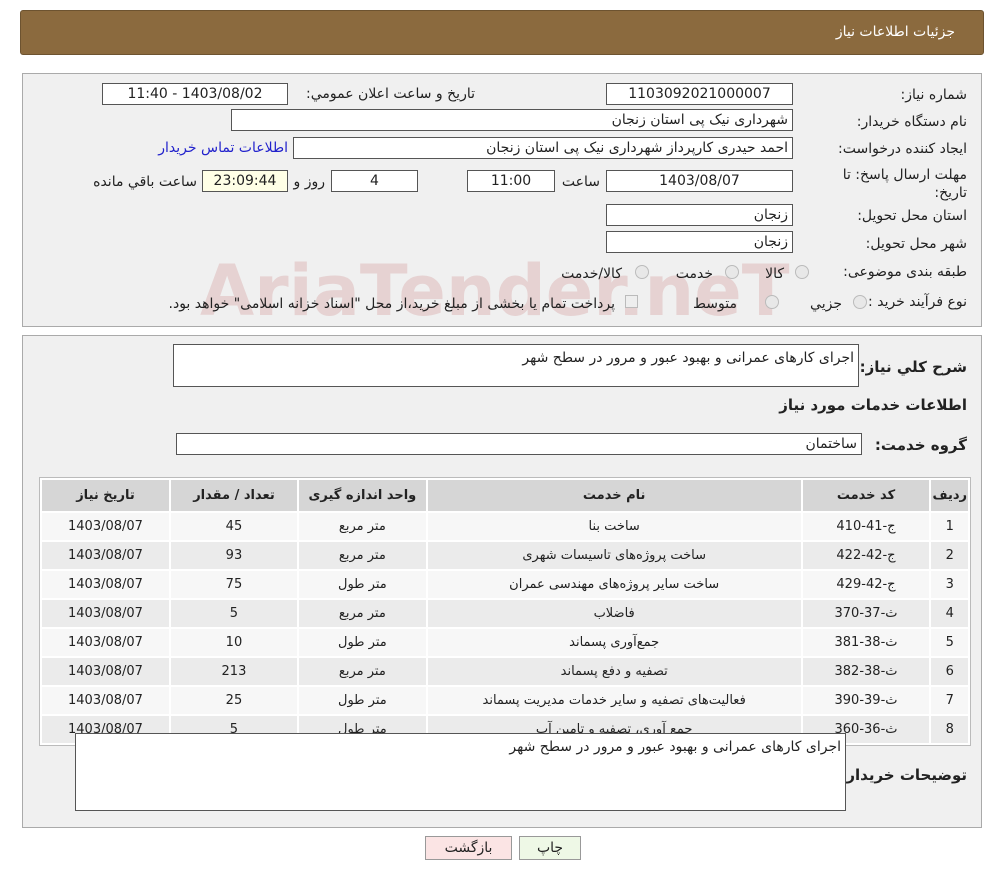 This screenshot has width=985, height=880. I want to click on table-cell: ث-39-390, so click(866, 700).